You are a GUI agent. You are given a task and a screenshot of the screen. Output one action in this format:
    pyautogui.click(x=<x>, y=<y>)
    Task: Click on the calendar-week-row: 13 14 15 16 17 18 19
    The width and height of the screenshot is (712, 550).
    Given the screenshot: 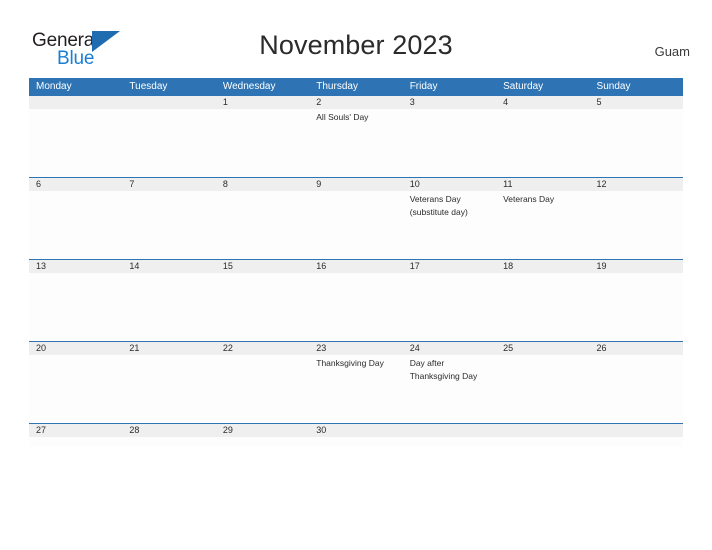 What is the action you would take?
    pyautogui.click(x=356, y=300)
    